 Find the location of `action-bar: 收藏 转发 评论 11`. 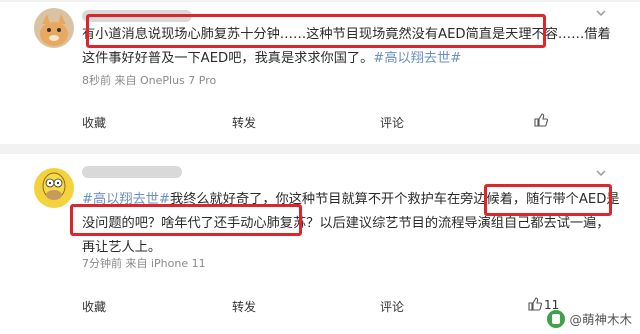

action-bar: 收藏 转发 评论 11 is located at coordinates (320, 306).